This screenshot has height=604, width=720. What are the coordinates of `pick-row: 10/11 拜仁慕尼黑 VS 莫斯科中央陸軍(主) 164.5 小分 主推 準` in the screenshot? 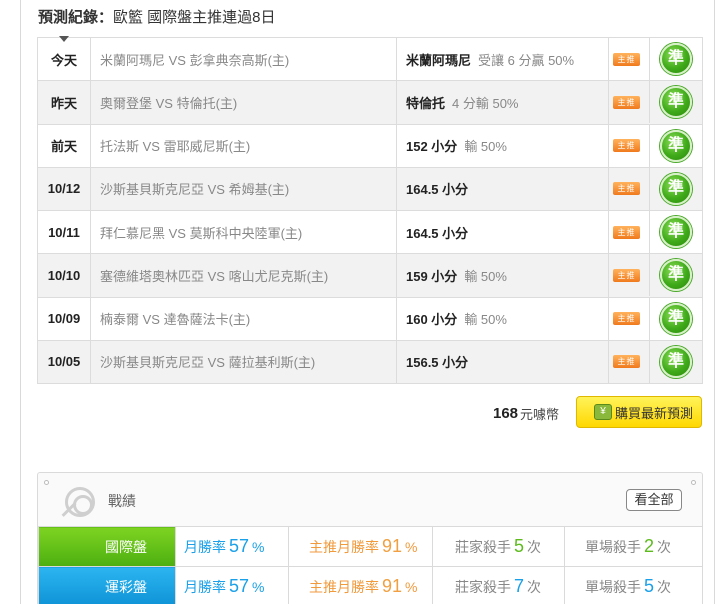 It's located at (370, 232).